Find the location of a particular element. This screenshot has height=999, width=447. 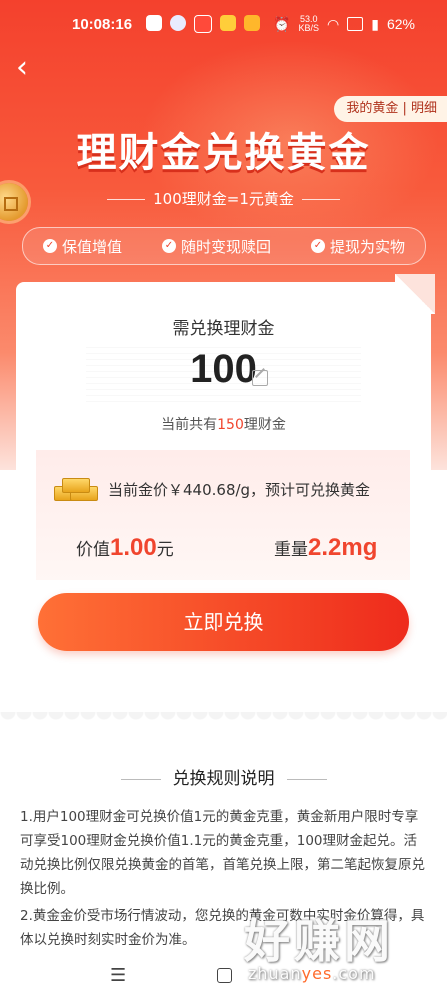

page-title: 理财金兑换黄金 is located at coordinates (223, 153).